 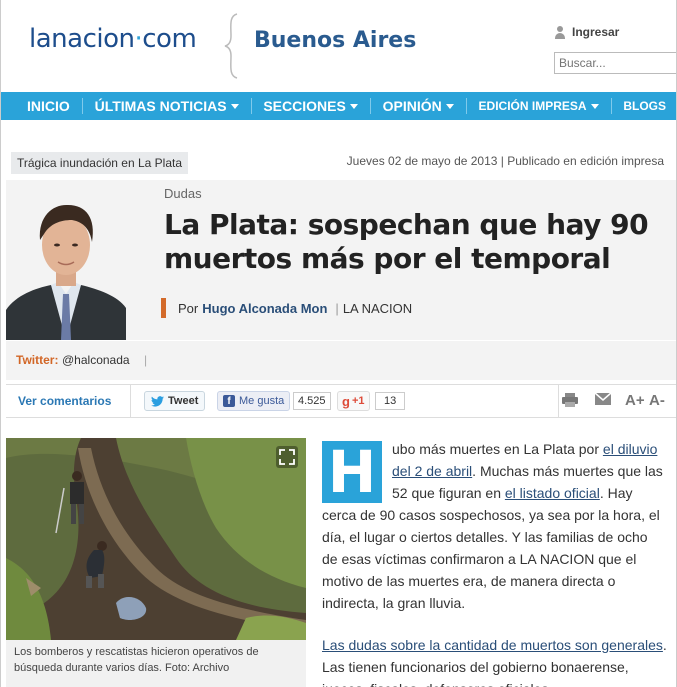 What do you see at coordinates (229, 401) in the screenshot?
I see `facebook-icon: f` at bounding box center [229, 401].